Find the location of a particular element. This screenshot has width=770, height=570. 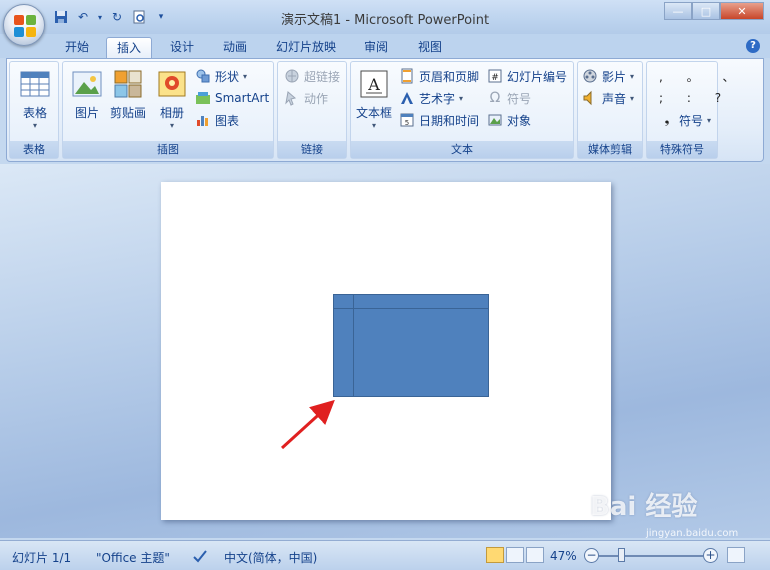

slide-number-icon: # is located at coordinates (495, 76).